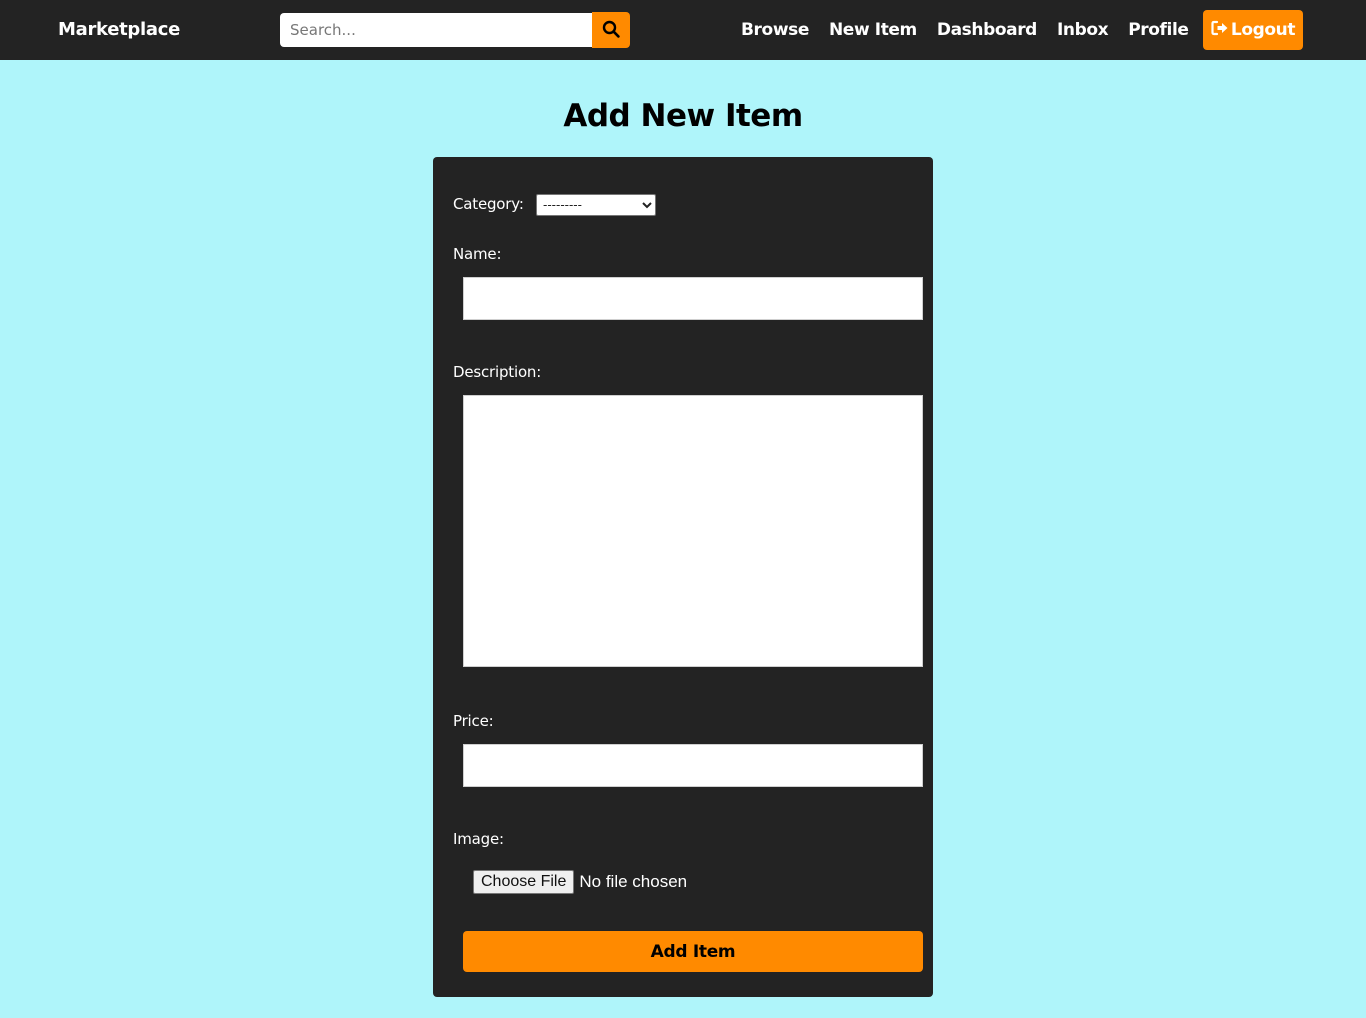 The width and height of the screenshot is (1366, 1018). What do you see at coordinates (633, 881) in the screenshot?
I see `file-status-text: No file chosen` at bounding box center [633, 881].